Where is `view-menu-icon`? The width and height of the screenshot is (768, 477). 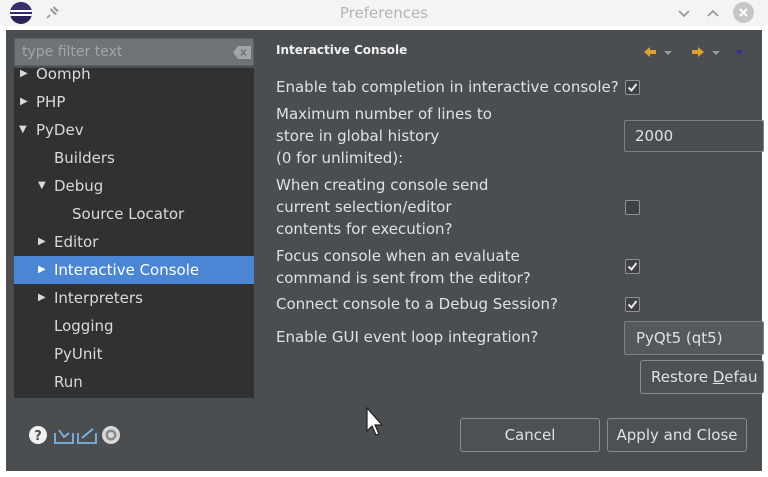
view-menu-icon is located at coordinates (739, 52).